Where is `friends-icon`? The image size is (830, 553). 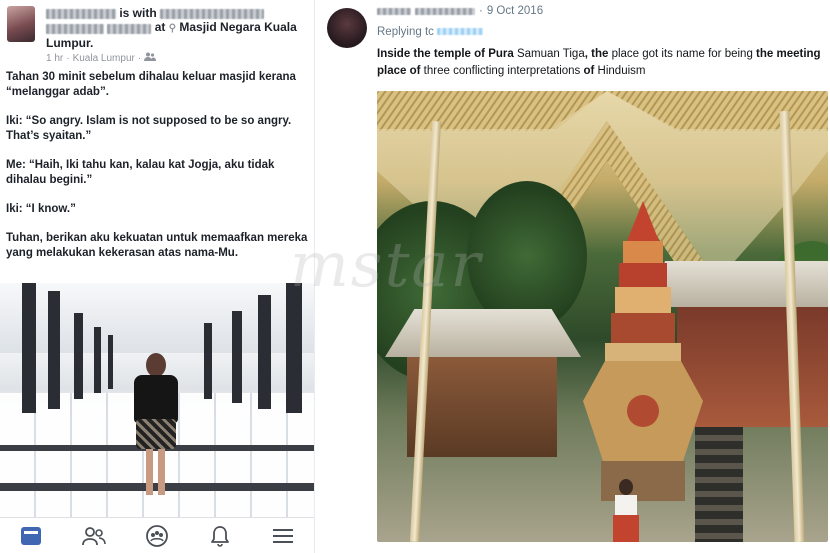 friends-icon is located at coordinates (94, 536).